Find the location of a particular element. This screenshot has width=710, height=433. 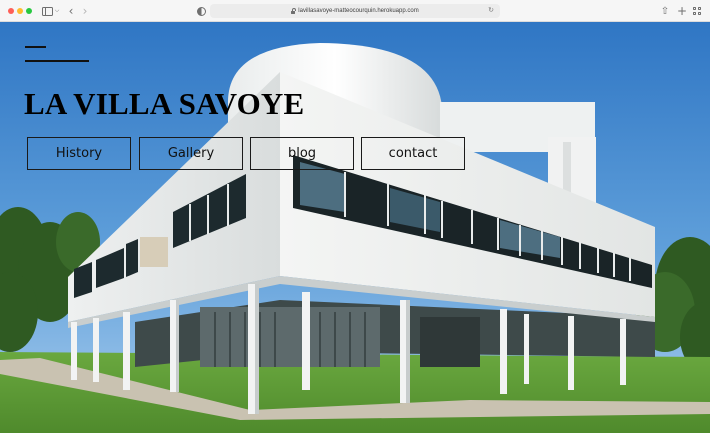

zoom-window-button is located at coordinates (29, 11).